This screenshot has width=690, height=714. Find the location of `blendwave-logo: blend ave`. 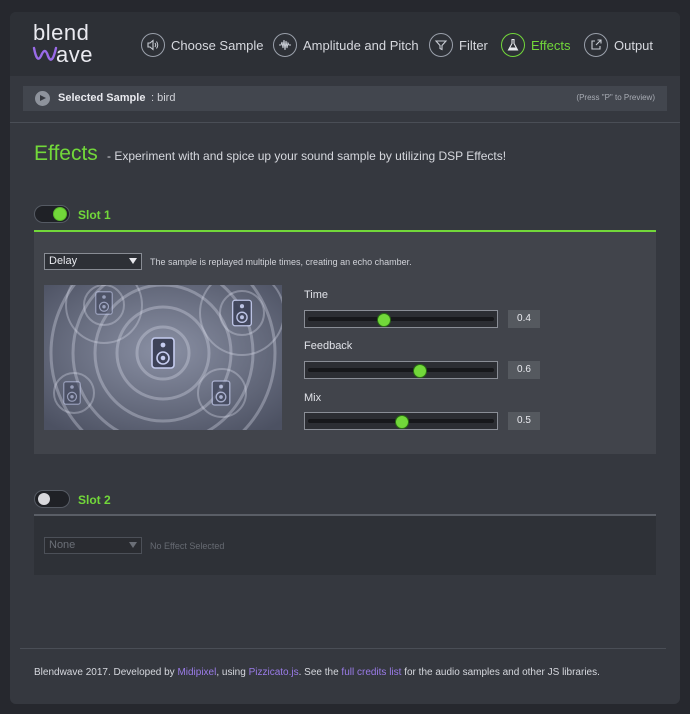

blendwave-logo: blend ave is located at coordinates (72, 43).